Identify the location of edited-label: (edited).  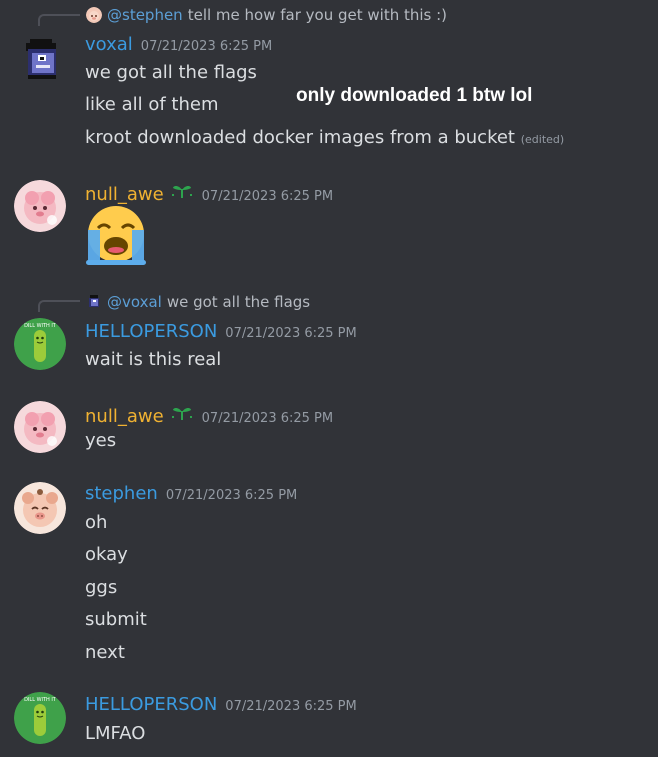
(542, 139).